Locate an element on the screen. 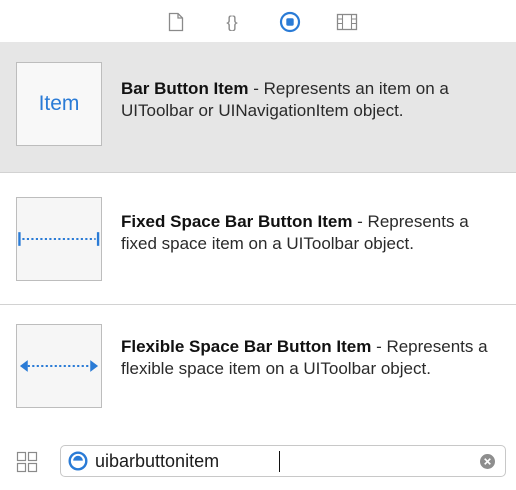 This screenshot has height=490, width=516. file-template-icon is located at coordinates (176, 22).